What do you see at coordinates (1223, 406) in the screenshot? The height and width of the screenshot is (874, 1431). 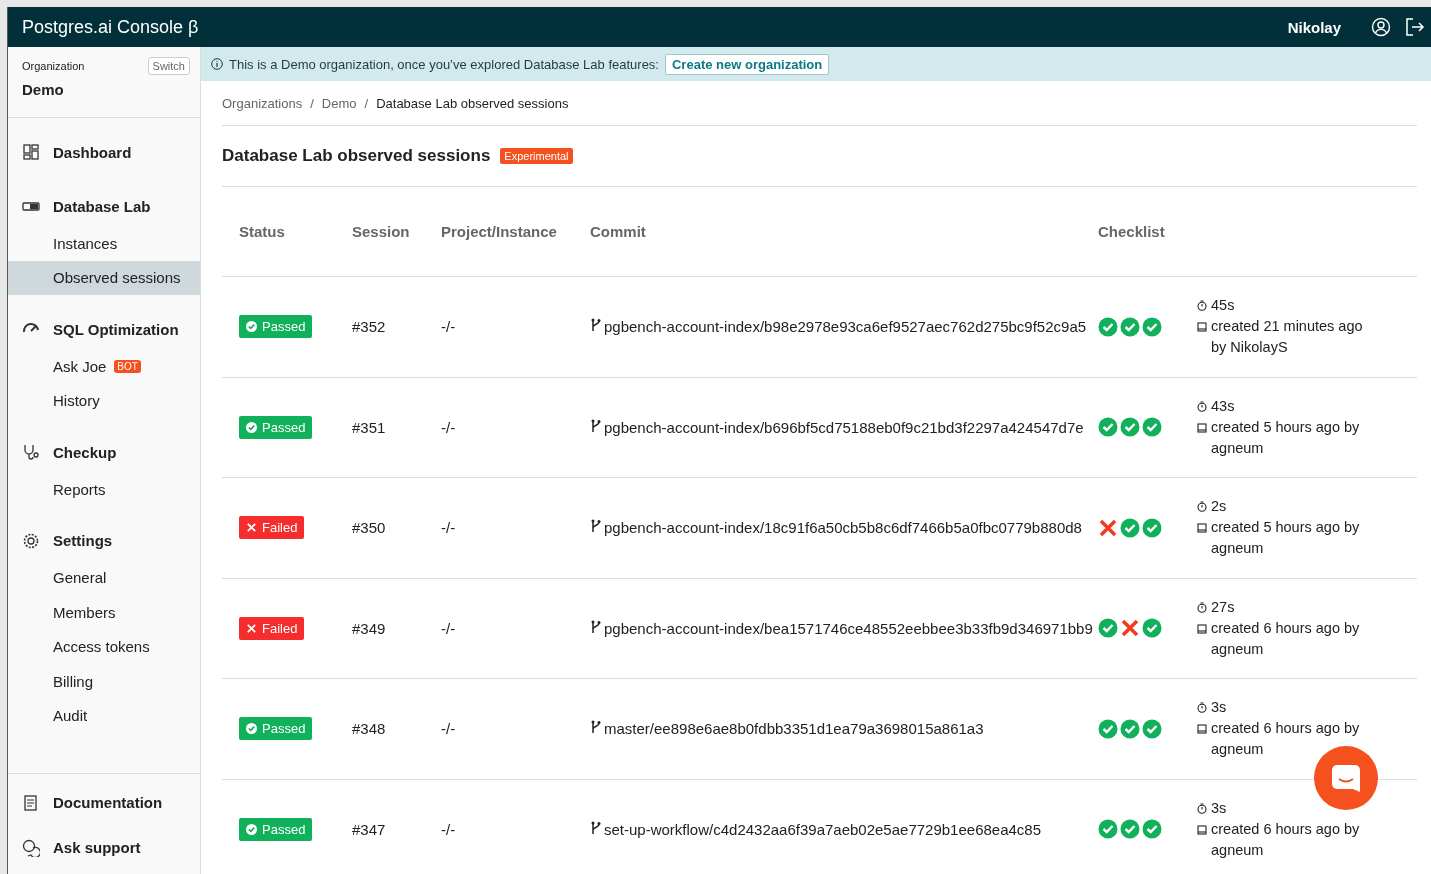 I see `duration: 43s` at bounding box center [1223, 406].